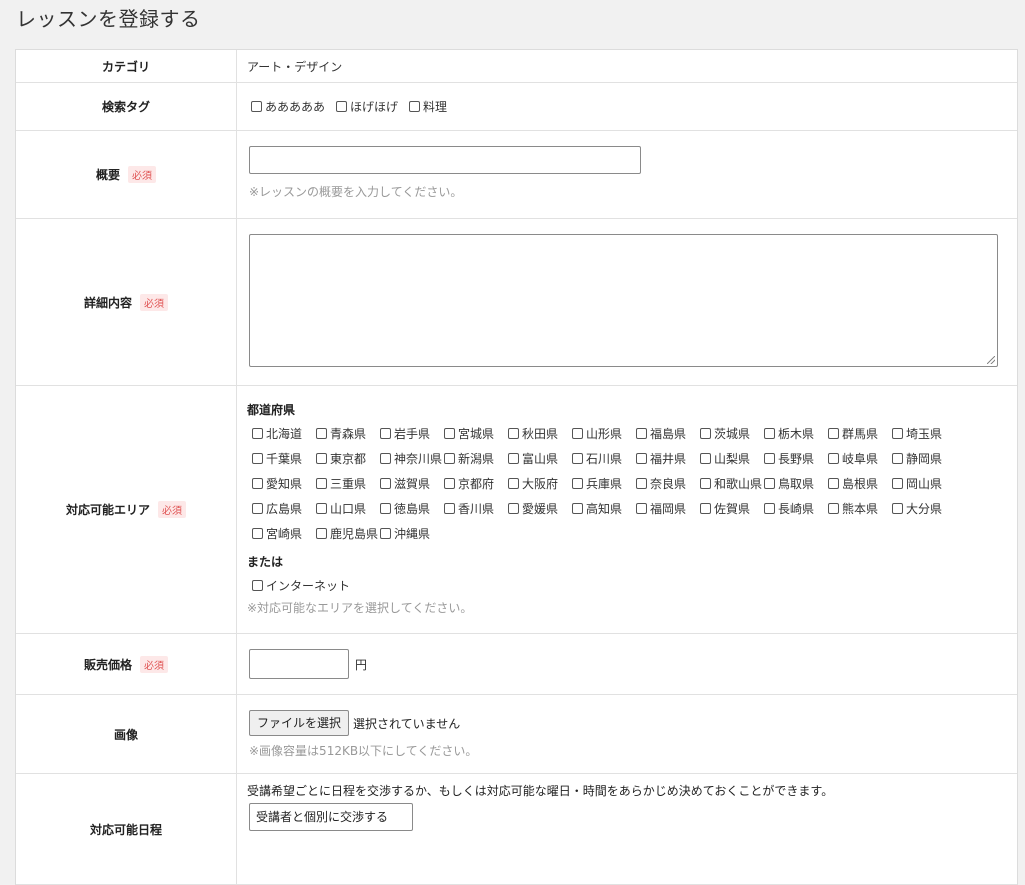 This screenshot has height=885, width=1025. Describe the element at coordinates (331, 817) in the screenshot. I see `schedule-select: 受講者と個別に交渉する` at that location.